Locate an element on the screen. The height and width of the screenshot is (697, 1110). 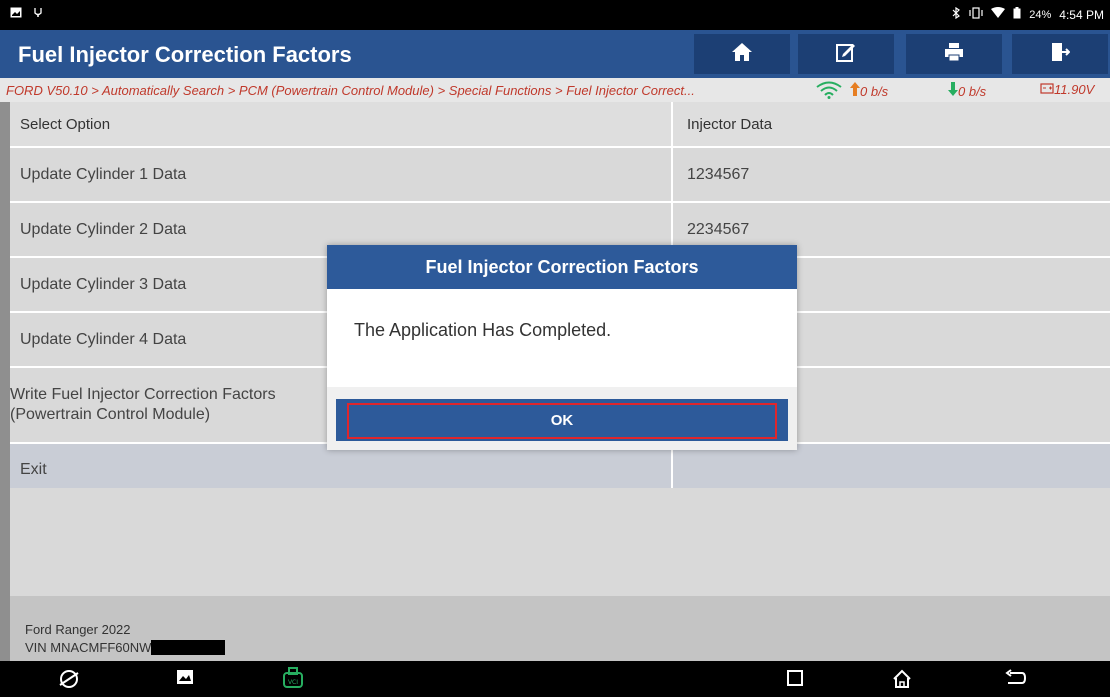
home-icon is located at coordinates (742, 54).